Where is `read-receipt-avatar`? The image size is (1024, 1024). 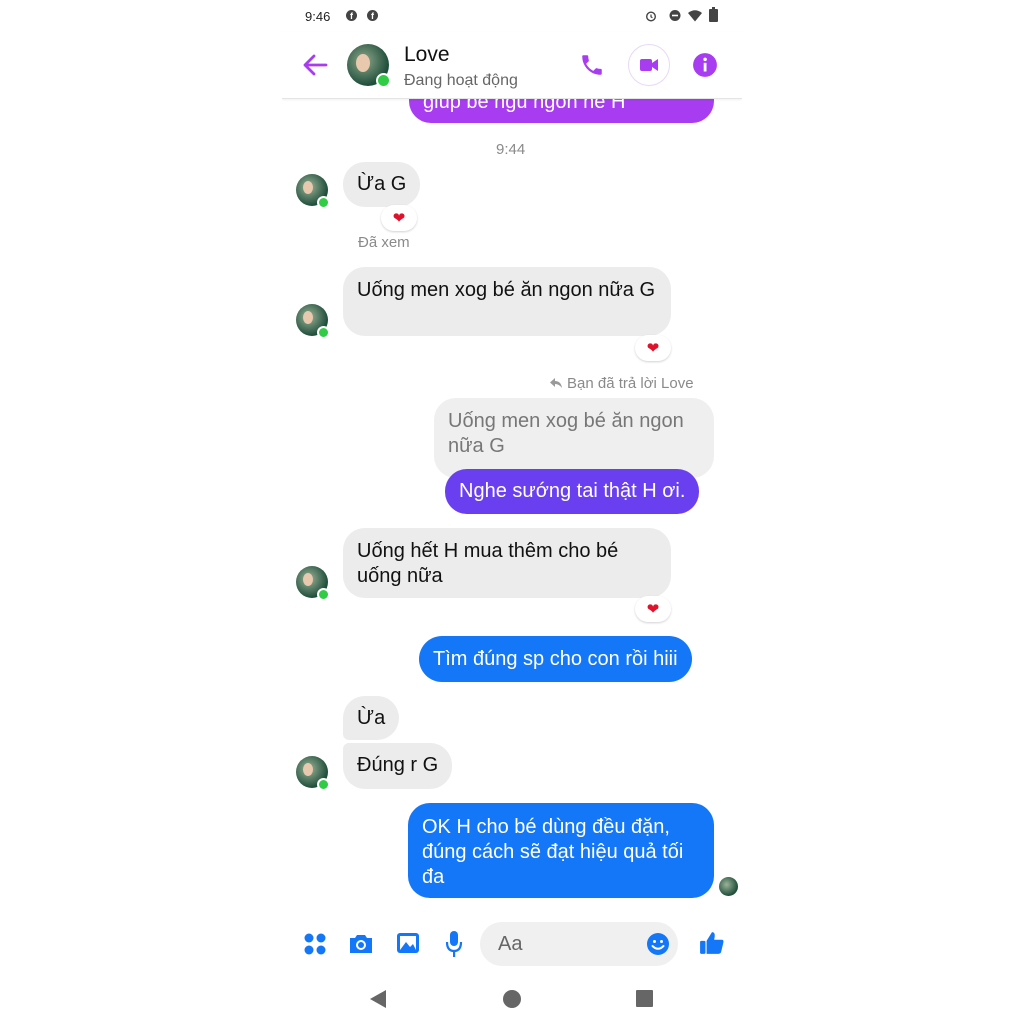 read-receipt-avatar is located at coordinates (728, 886).